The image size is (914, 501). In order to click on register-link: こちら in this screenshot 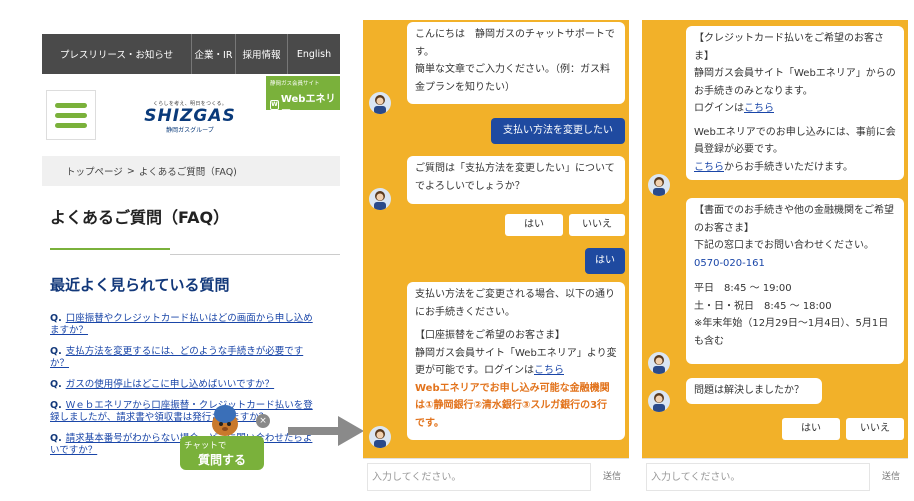, I will do `click(709, 167)`.